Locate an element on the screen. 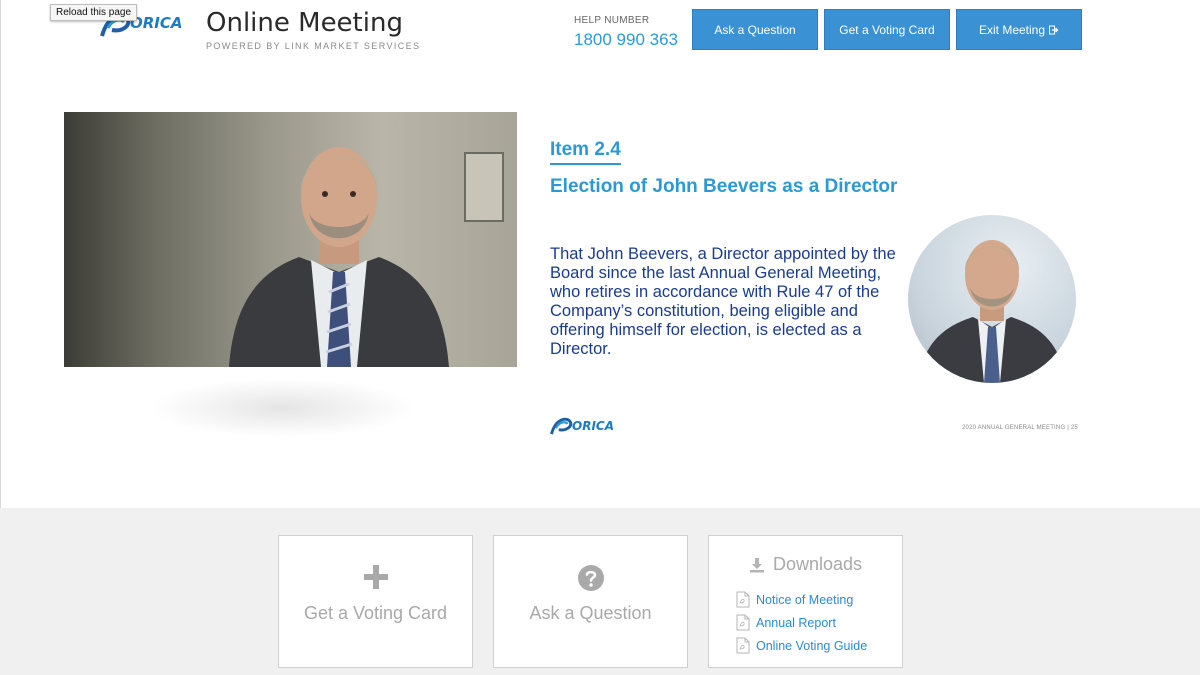 This screenshot has height=675, width=1200. voting-card-tile-label: Get a Voting Card is located at coordinates (375, 613).